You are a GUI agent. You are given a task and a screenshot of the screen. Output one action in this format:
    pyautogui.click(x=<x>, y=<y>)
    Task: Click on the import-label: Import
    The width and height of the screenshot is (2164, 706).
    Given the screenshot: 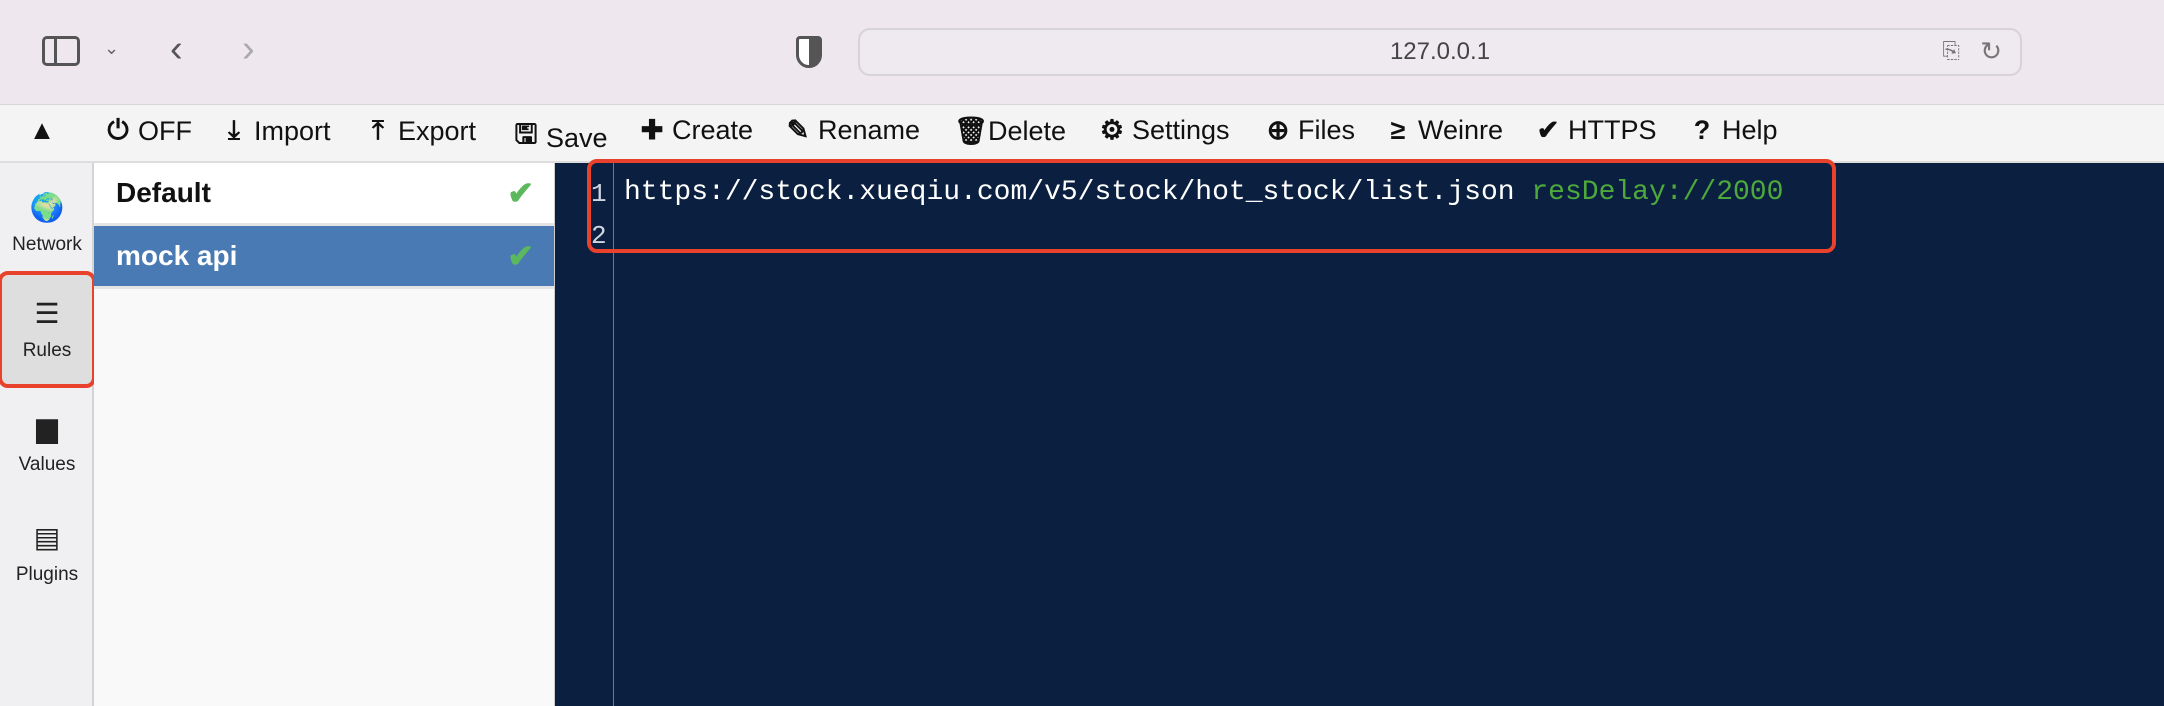 What is the action you would take?
    pyautogui.click(x=292, y=130)
    